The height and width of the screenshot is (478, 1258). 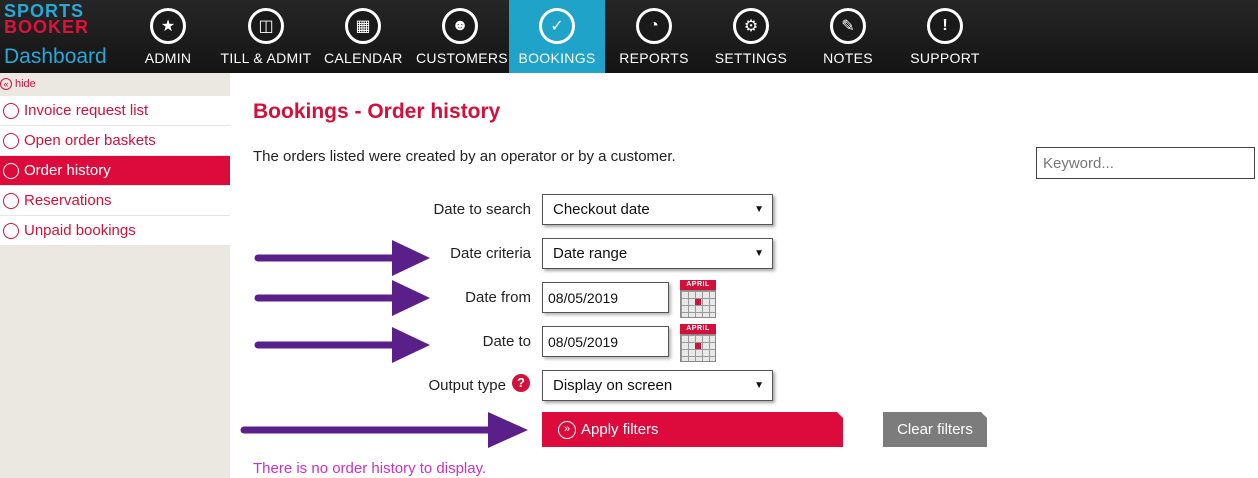 What do you see at coordinates (482, 209) in the screenshot?
I see `date-to-search-label: Date to search` at bounding box center [482, 209].